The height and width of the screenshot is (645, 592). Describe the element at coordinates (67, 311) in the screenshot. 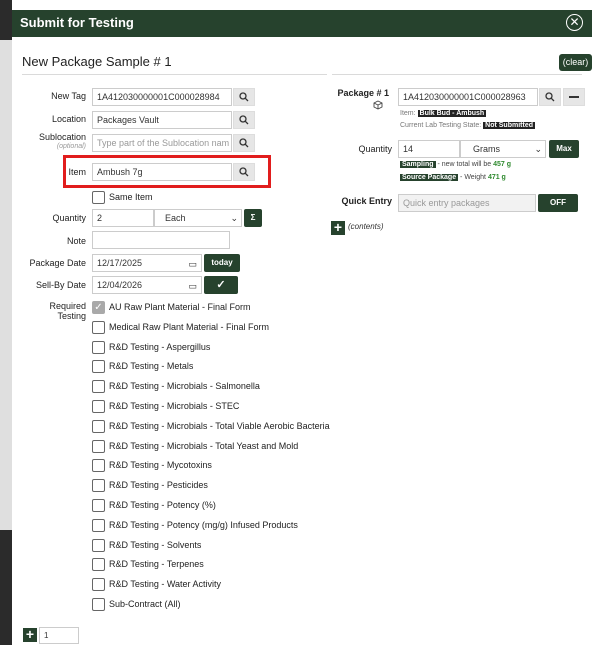

I see `required-testing-label: Required Testing` at that location.